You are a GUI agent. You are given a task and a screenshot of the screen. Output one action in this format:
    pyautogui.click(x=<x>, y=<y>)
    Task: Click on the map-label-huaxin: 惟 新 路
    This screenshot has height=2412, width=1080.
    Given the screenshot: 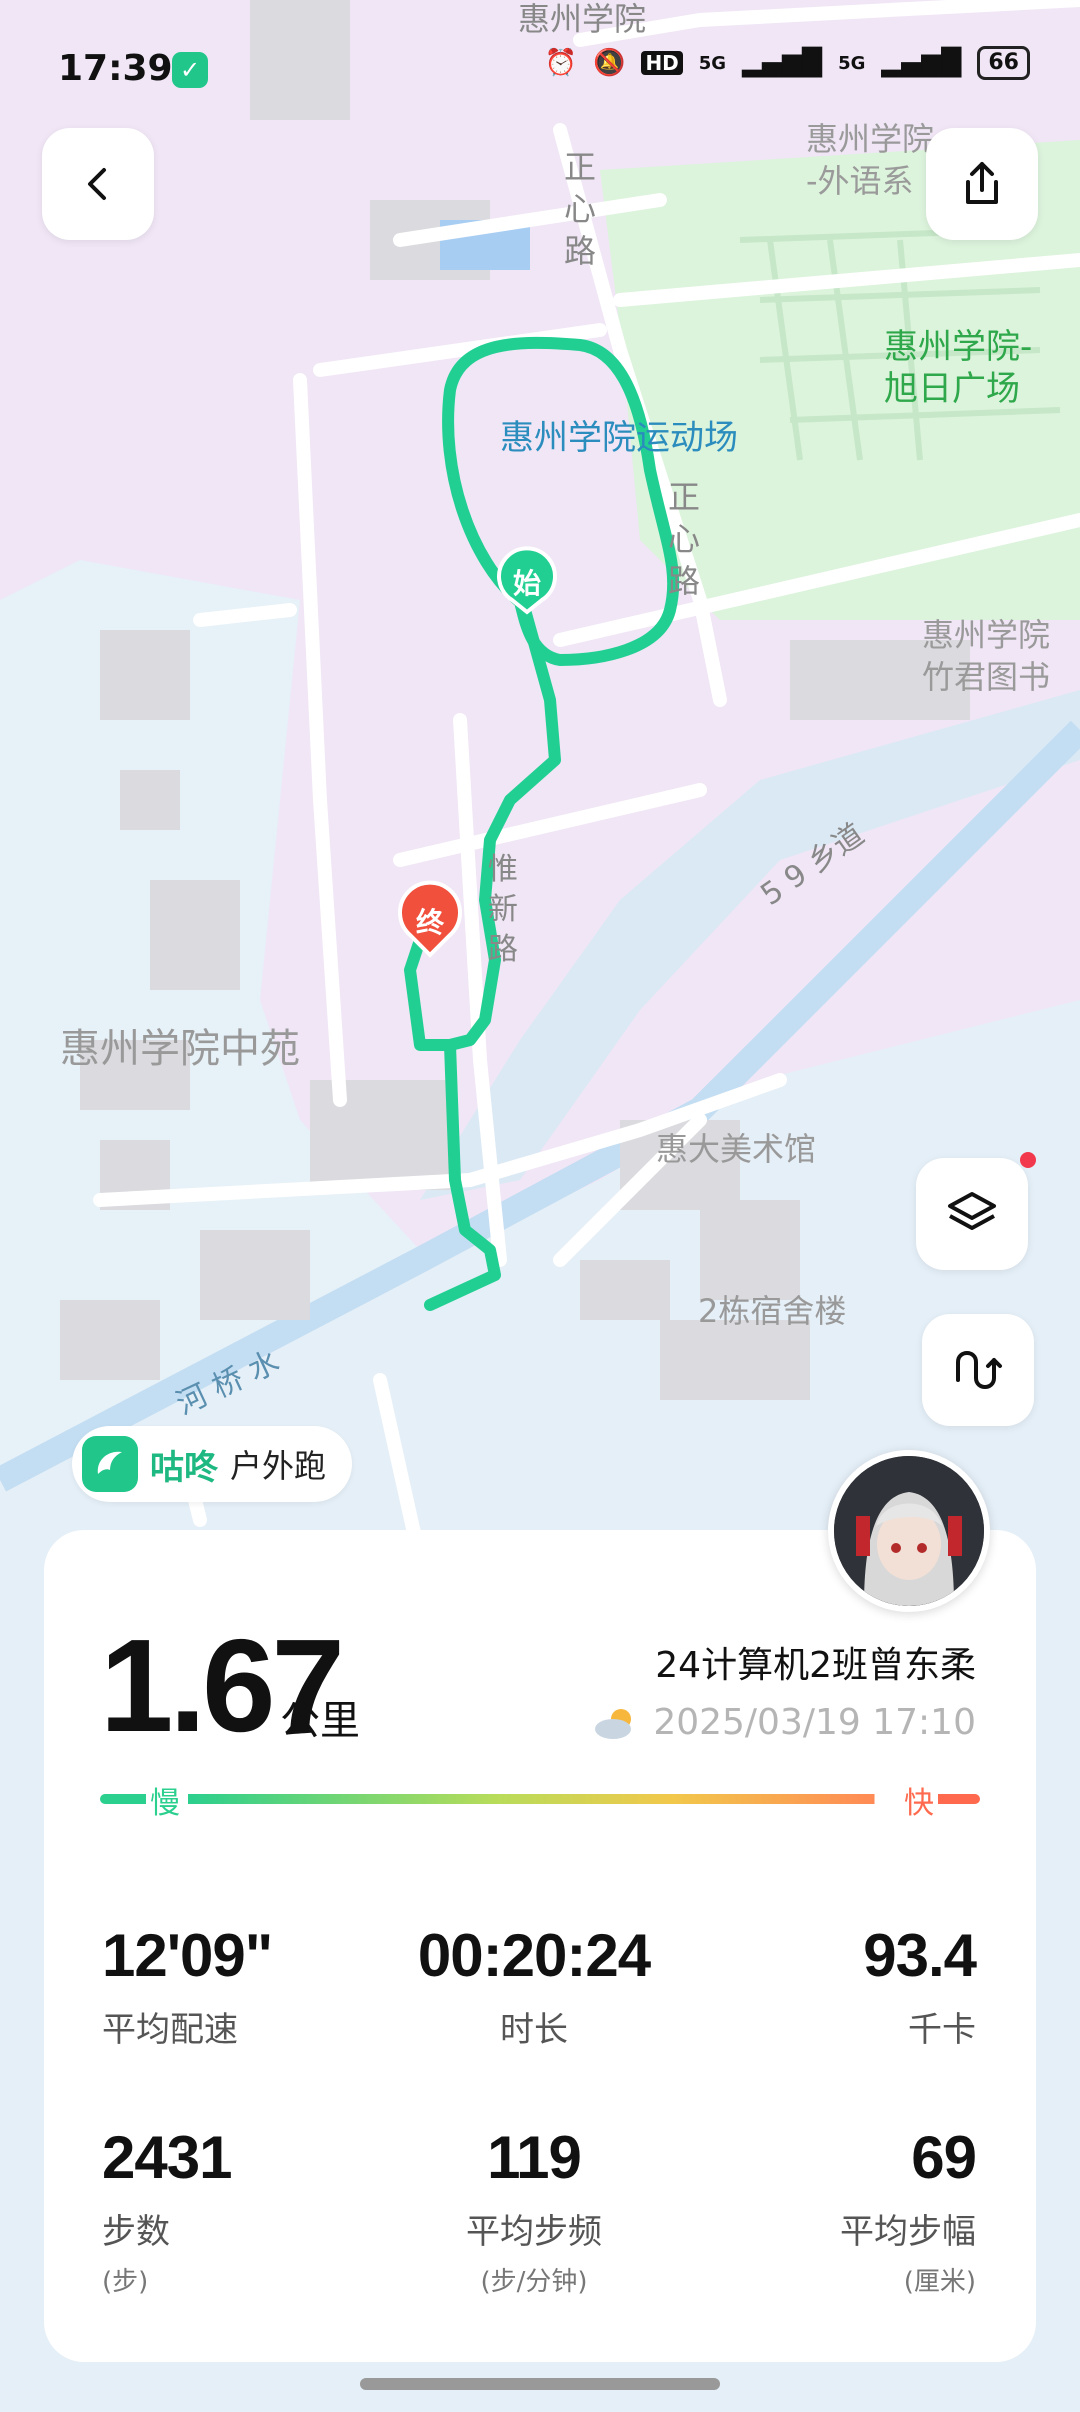 What is the action you would take?
    pyautogui.click(x=503, y=909)
    